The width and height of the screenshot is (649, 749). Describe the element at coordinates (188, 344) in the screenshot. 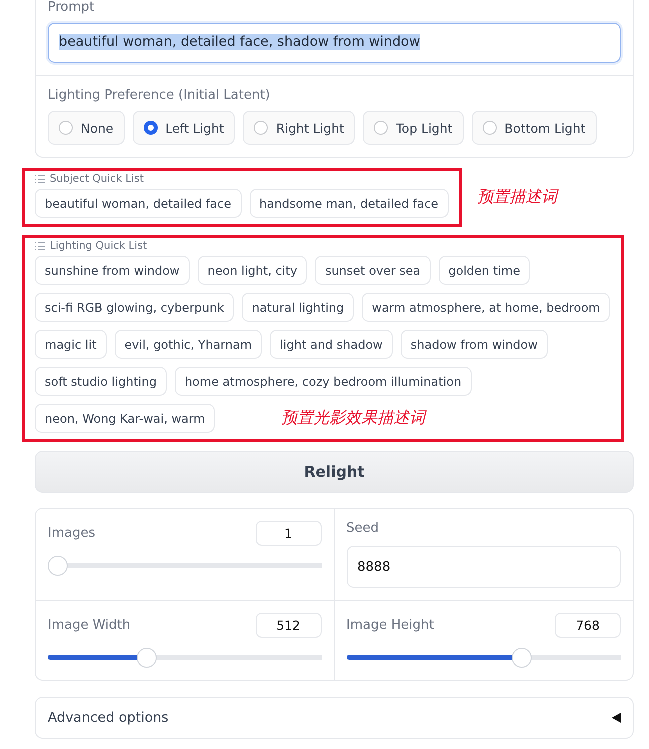

I see `lighting-chip: evil, gothic, Yharnam` at that location.